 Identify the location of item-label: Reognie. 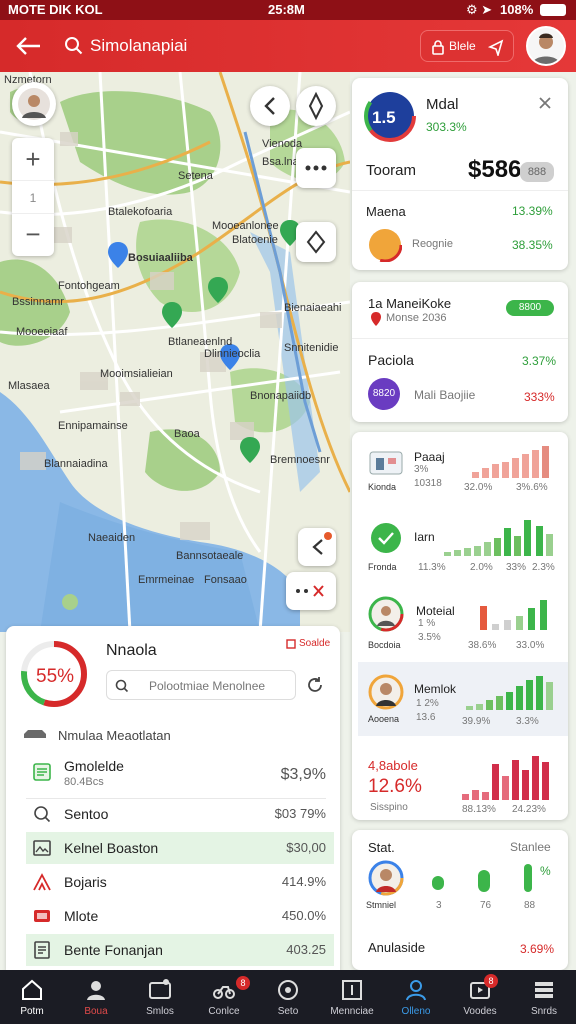
(432, 244).